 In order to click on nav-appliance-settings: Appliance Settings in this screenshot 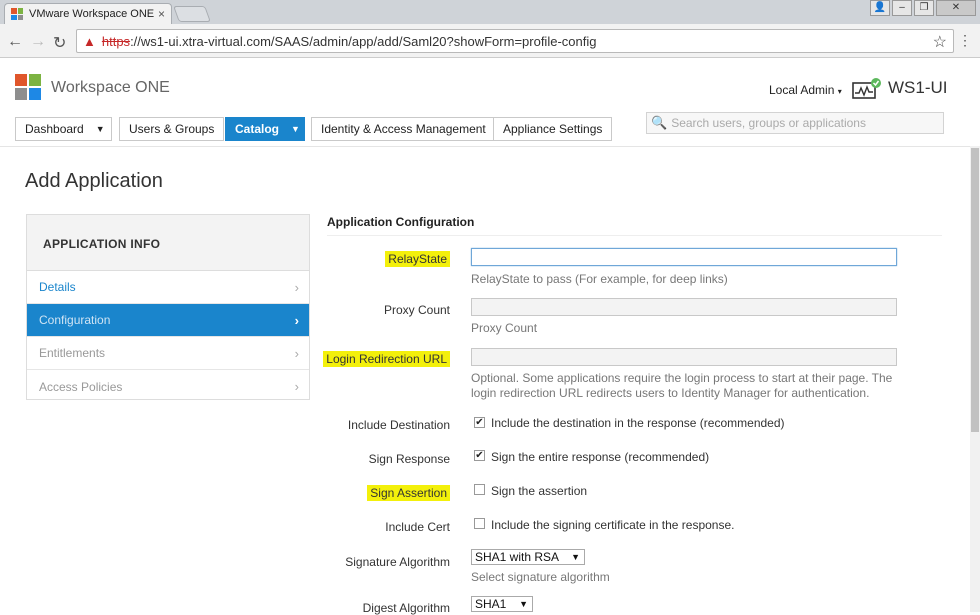, I will do `click(553, 129)`.